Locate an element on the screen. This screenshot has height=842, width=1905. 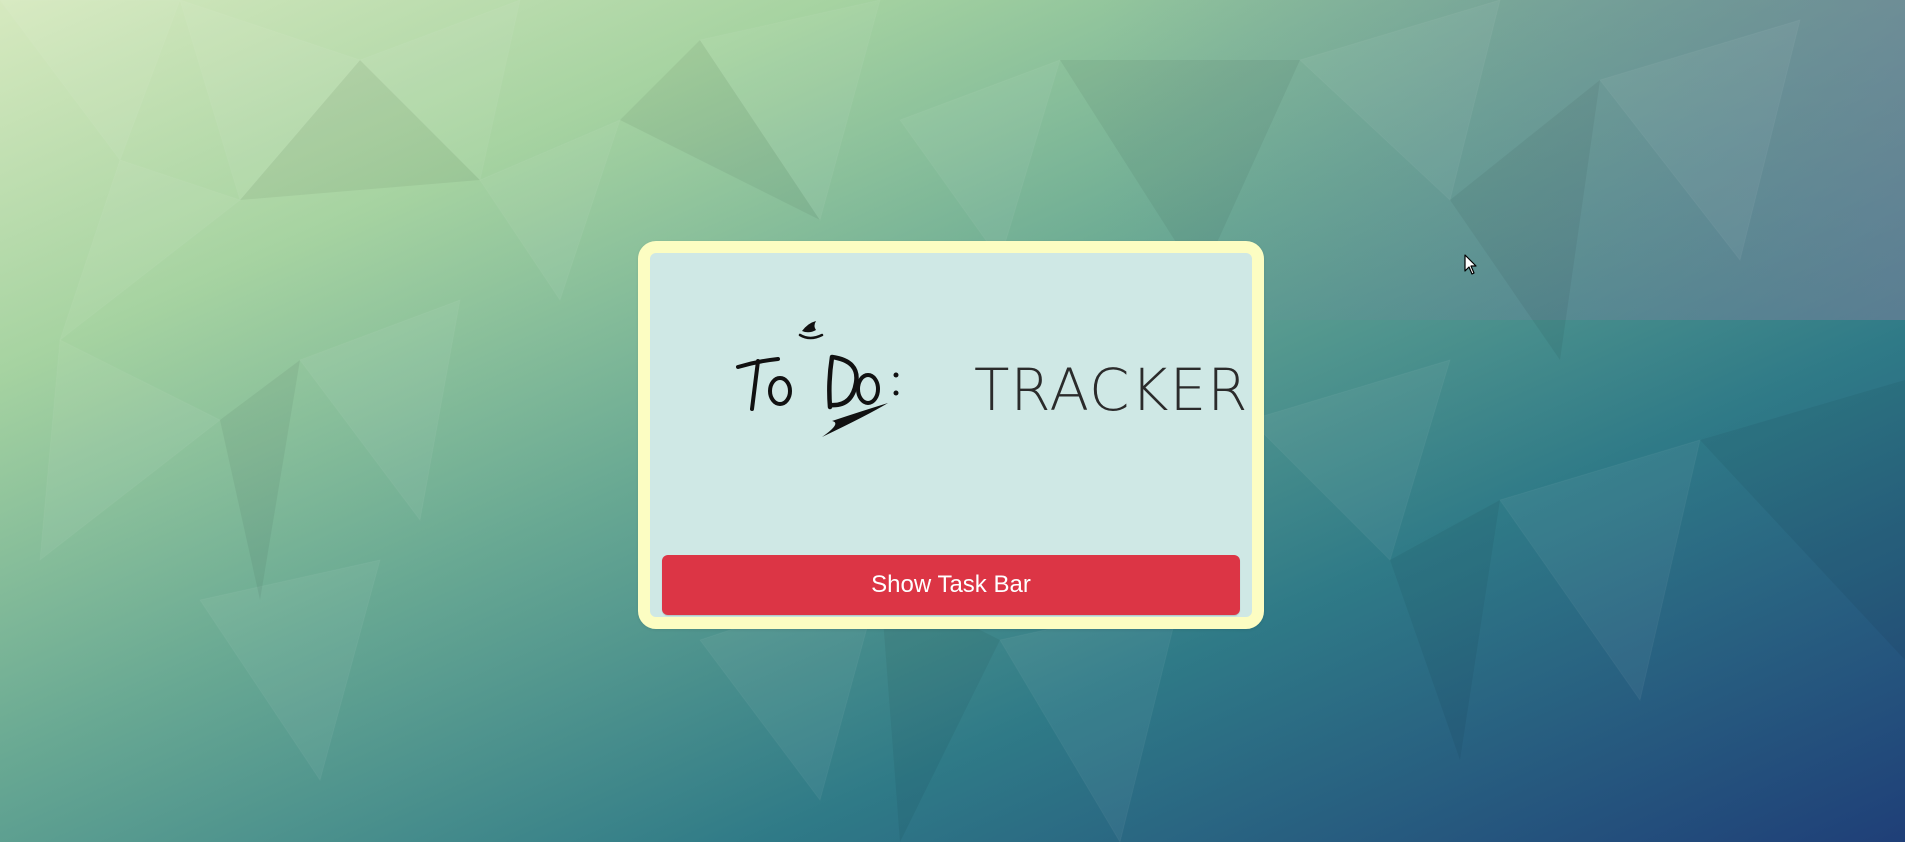
app-title: TRACKER is located at coordinates (1111, 390).